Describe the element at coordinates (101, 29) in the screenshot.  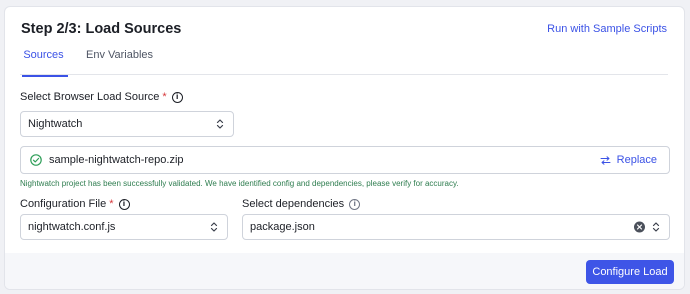
I see `page-title: Step 2/3: Load Sources` at that location.